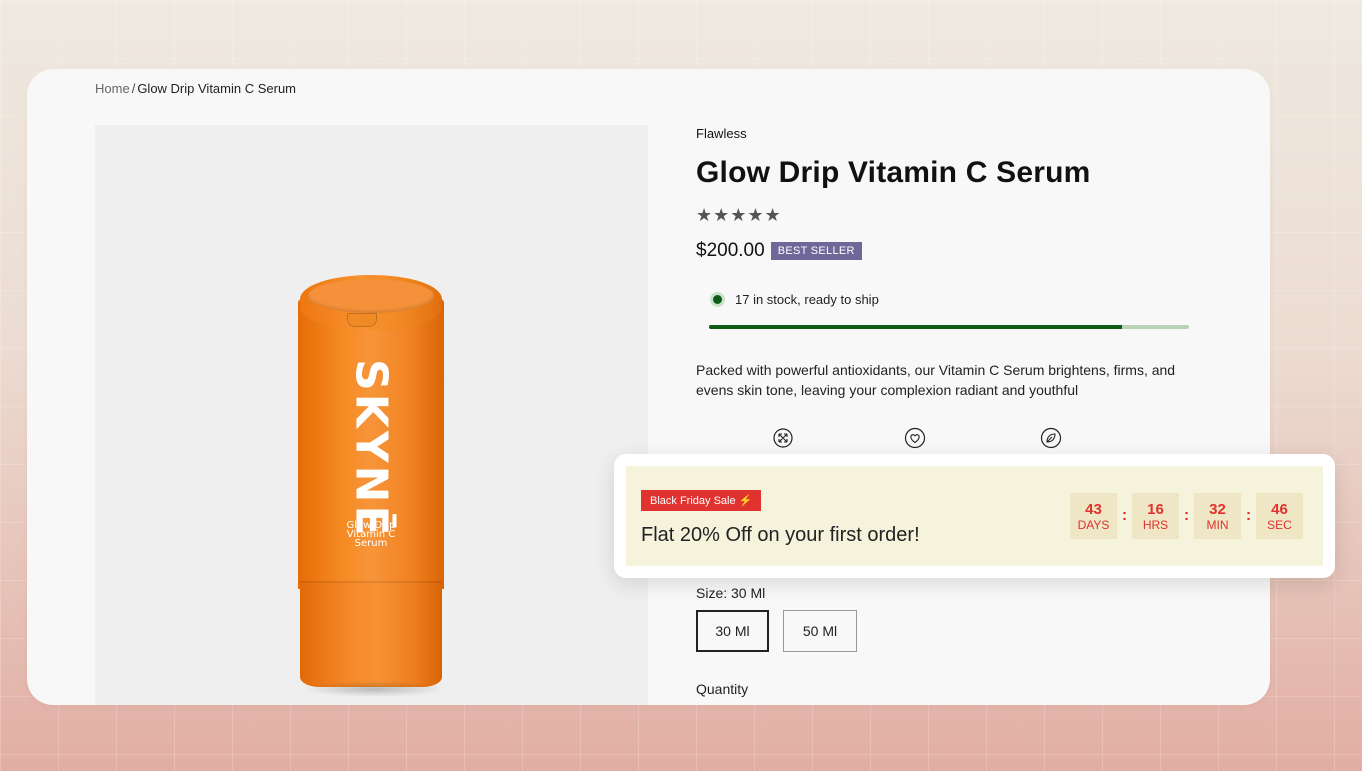  Describe the element at coordinates (731, 593) in the screenshot. I see `size-label: Size: 30 Ml` at that location.